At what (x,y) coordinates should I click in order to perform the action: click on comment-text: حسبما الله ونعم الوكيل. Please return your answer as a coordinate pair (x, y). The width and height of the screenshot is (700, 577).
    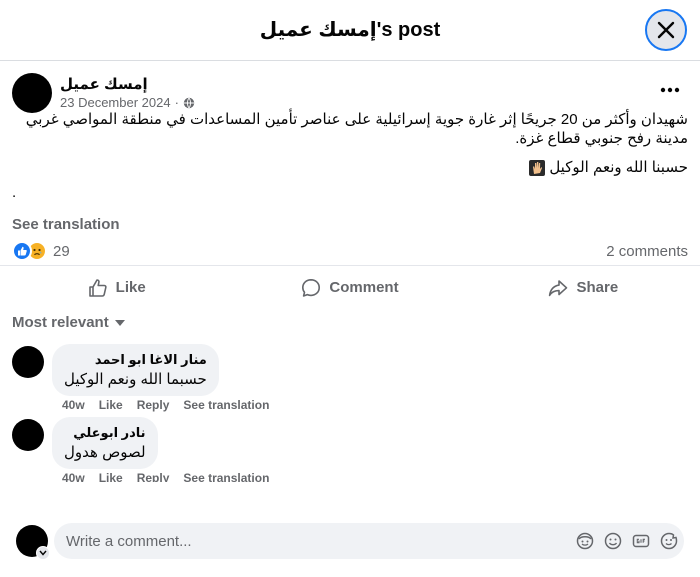
    Looking at the image, I should click on (135, 379).